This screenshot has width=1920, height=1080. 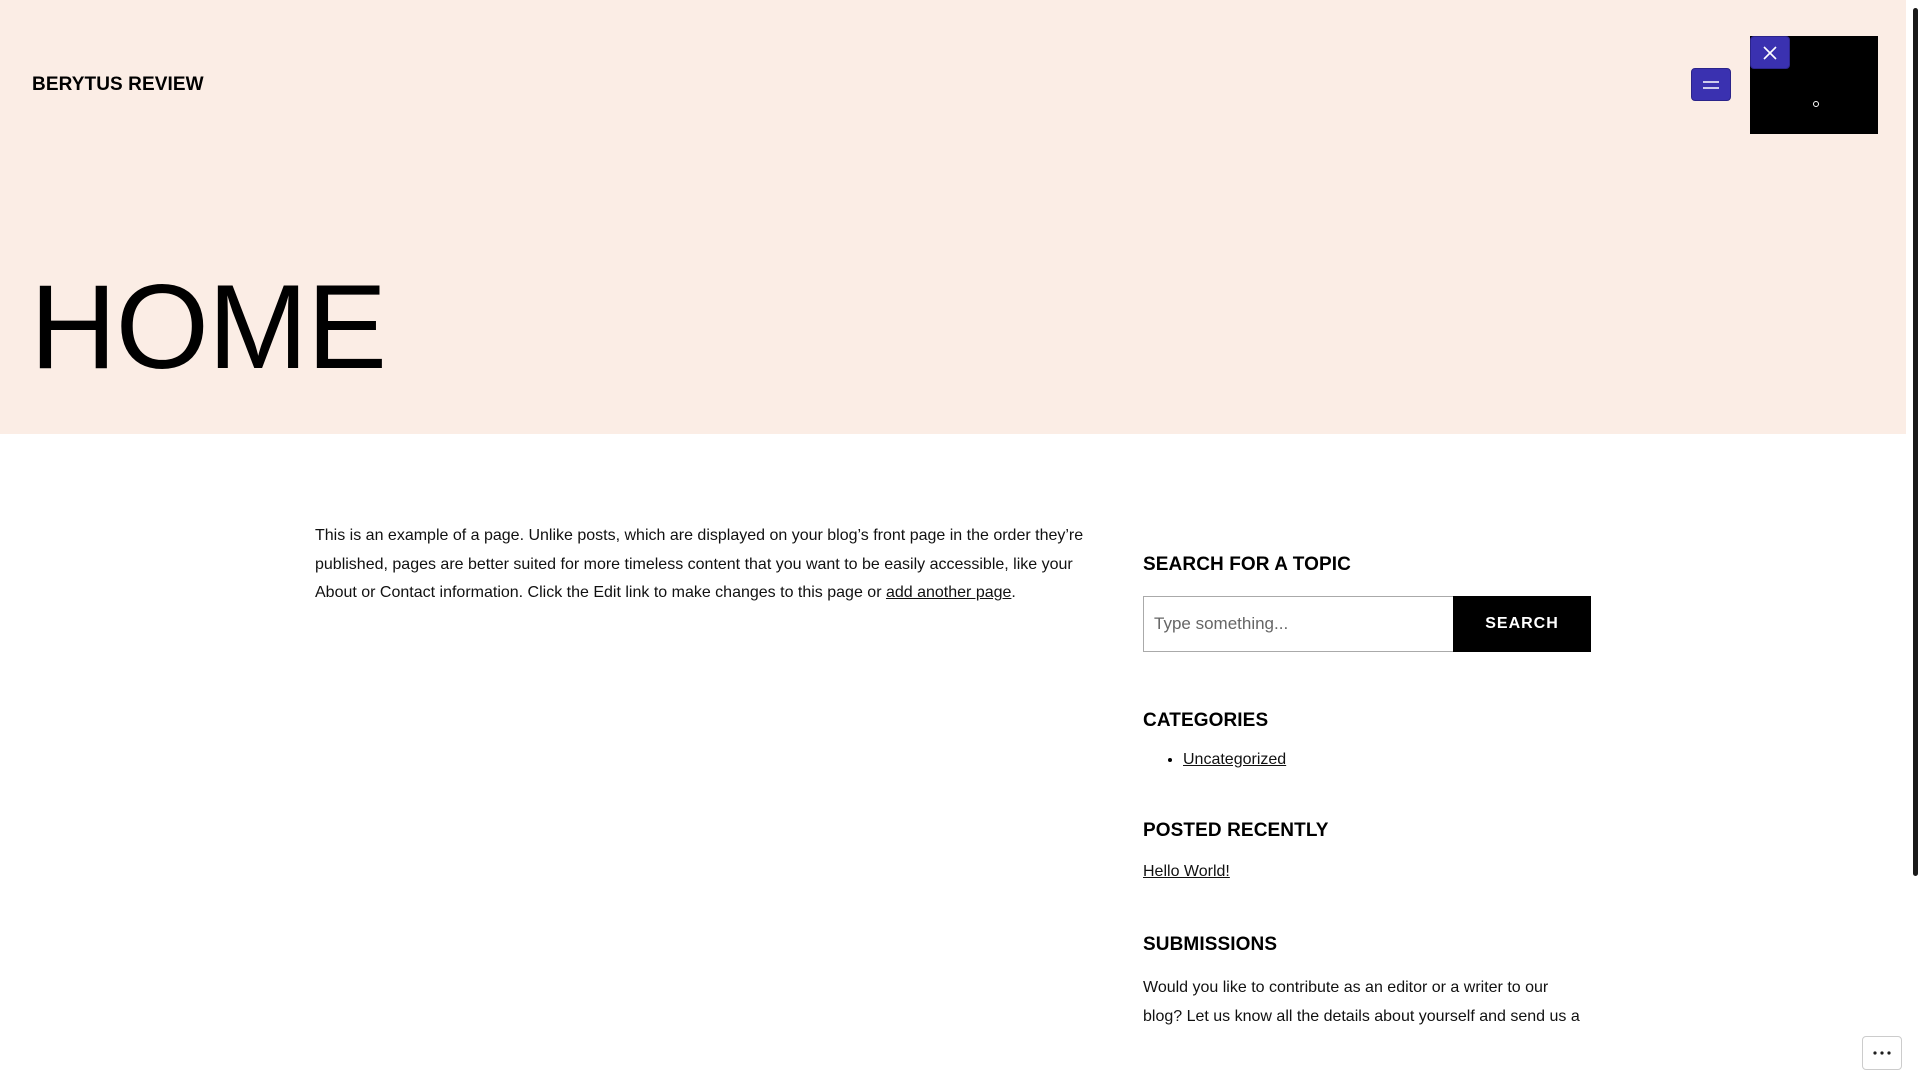 I want to click on submissions-widget-title: SUBMISSIONS, so click(x=1210, y=944).